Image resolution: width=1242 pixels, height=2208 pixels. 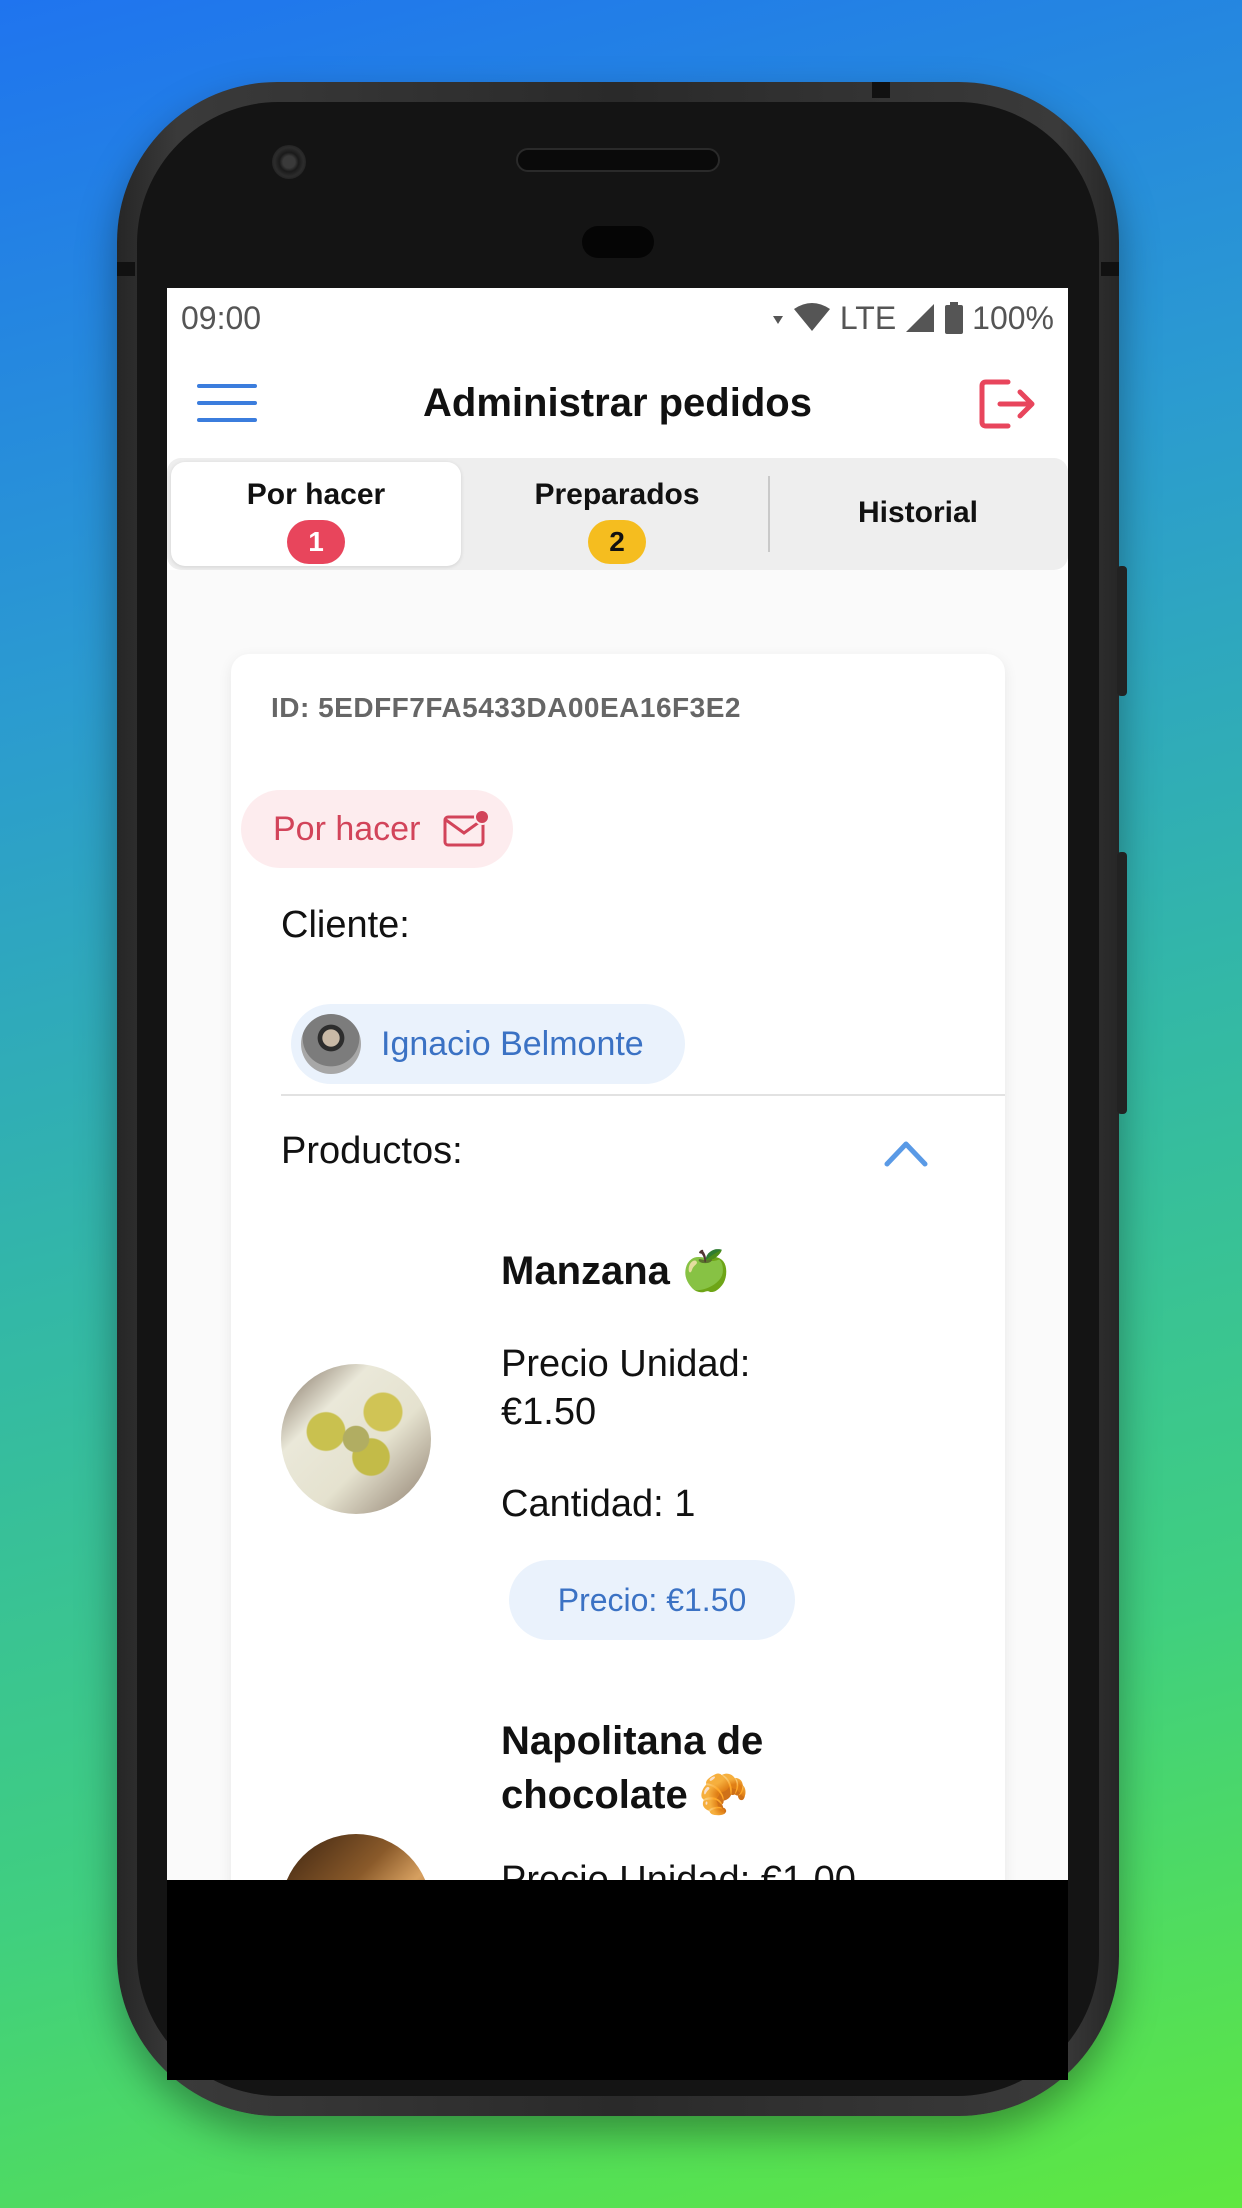 I want to click on tab-label: Preparados, so click(x=617, y=494).